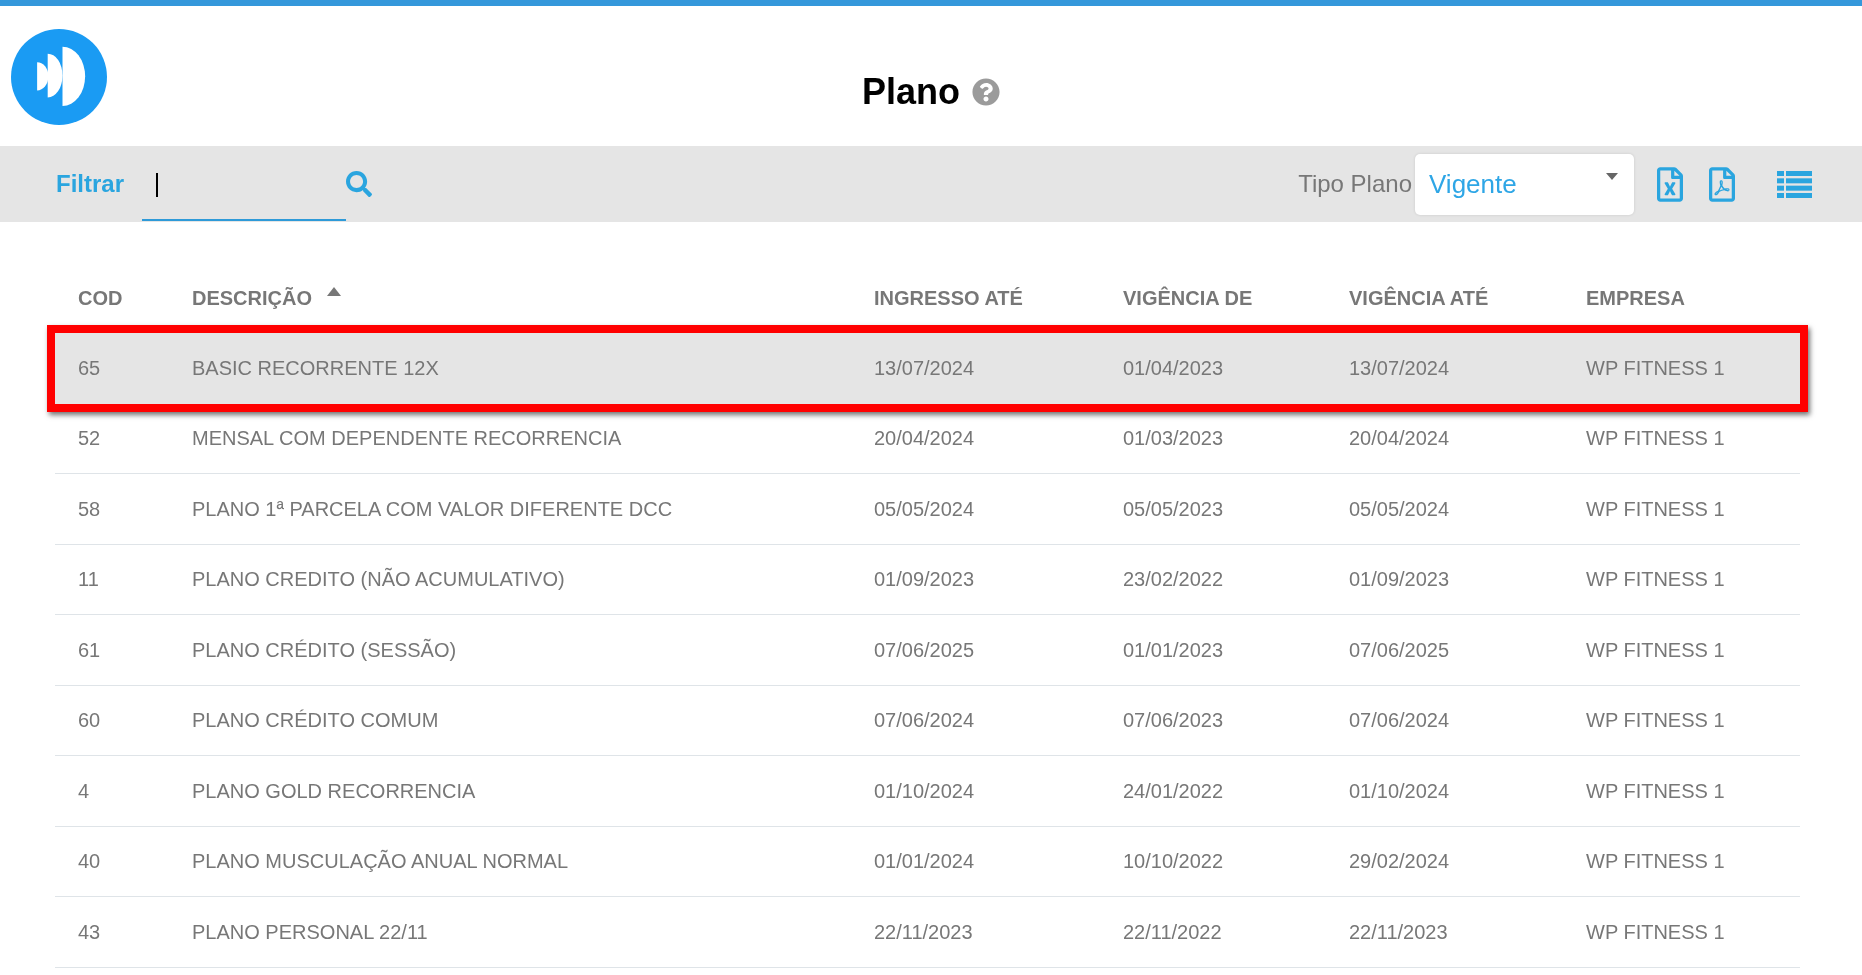 The image size is (1862, 975). What do you see at coordinates (380, 861) in the screenshot?
I see `table-cell-text: PLANO MUSCULAÇÃO ANUAL NORMAL` at bounding box center [380, 861].